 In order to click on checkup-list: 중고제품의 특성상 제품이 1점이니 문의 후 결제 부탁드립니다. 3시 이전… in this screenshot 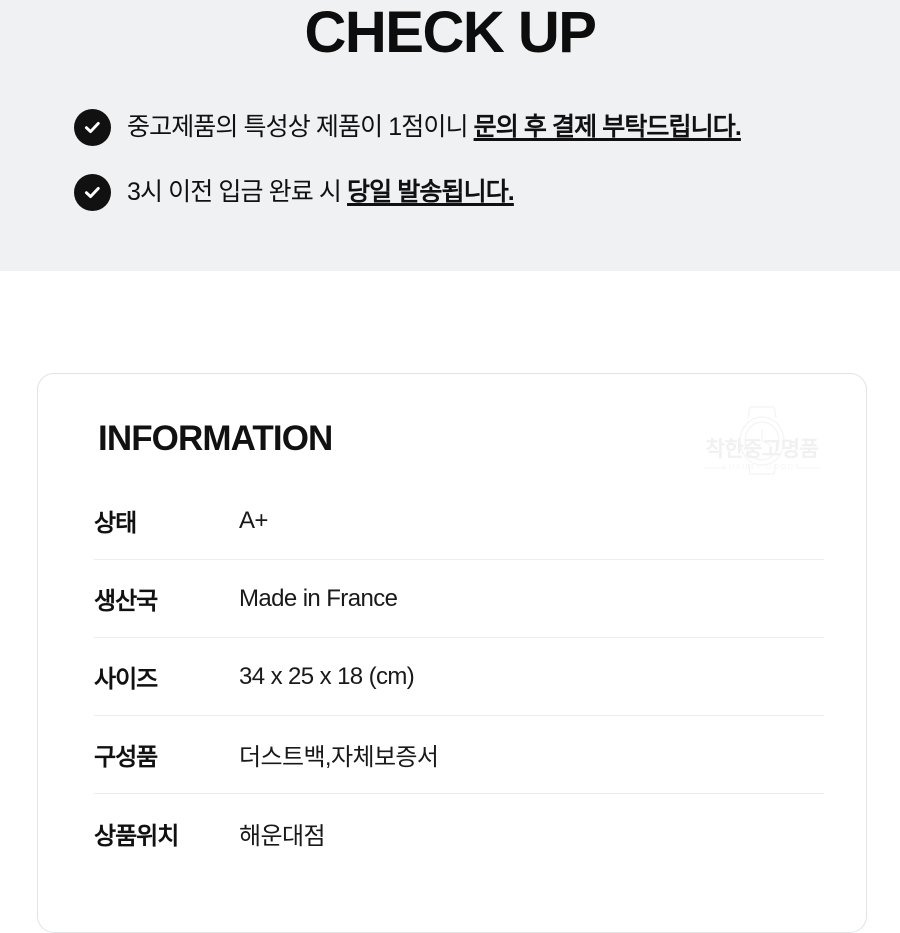, I will do `click(479, 169)`.